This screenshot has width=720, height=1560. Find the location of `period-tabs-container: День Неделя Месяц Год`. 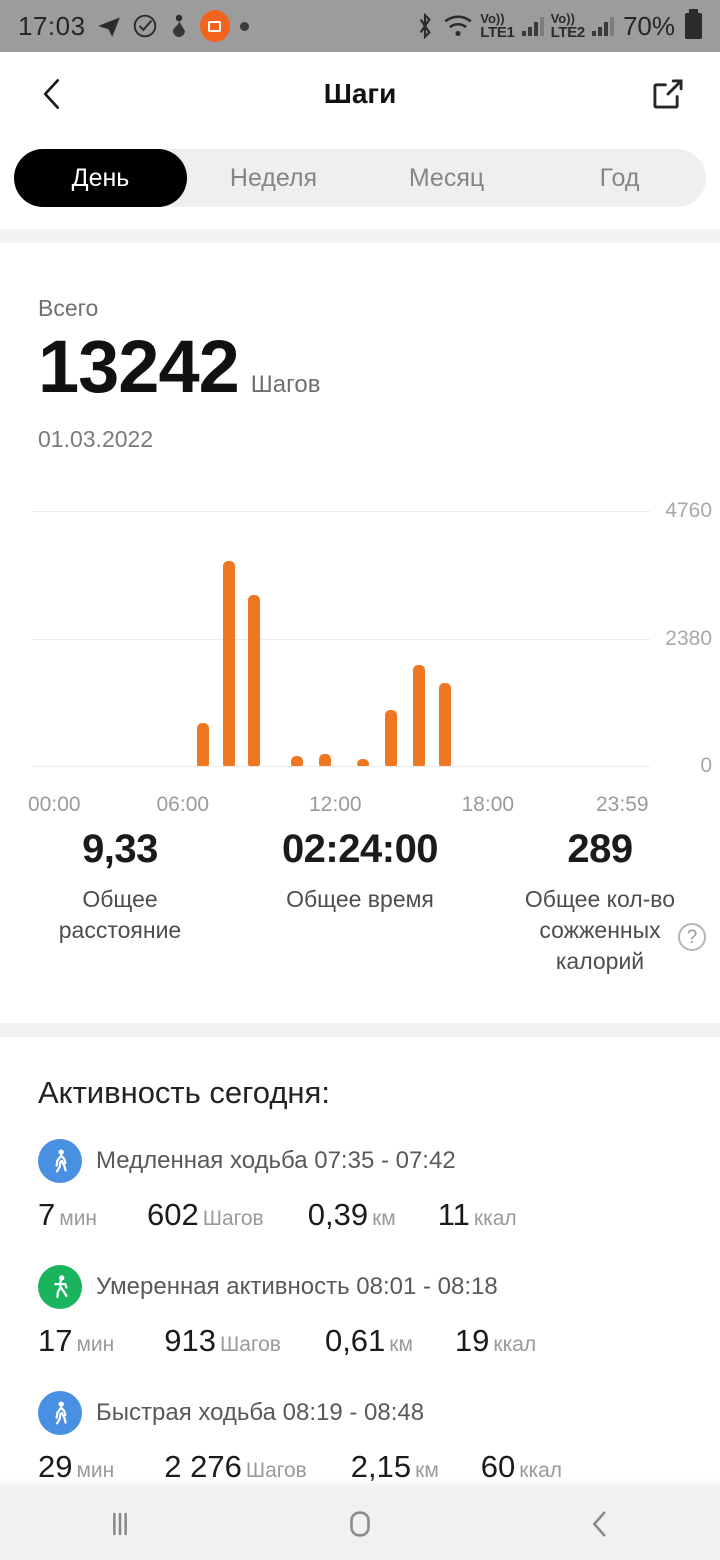

period-tabs-container: День Неделя Месяц Год is located at coordinates (360, 182).